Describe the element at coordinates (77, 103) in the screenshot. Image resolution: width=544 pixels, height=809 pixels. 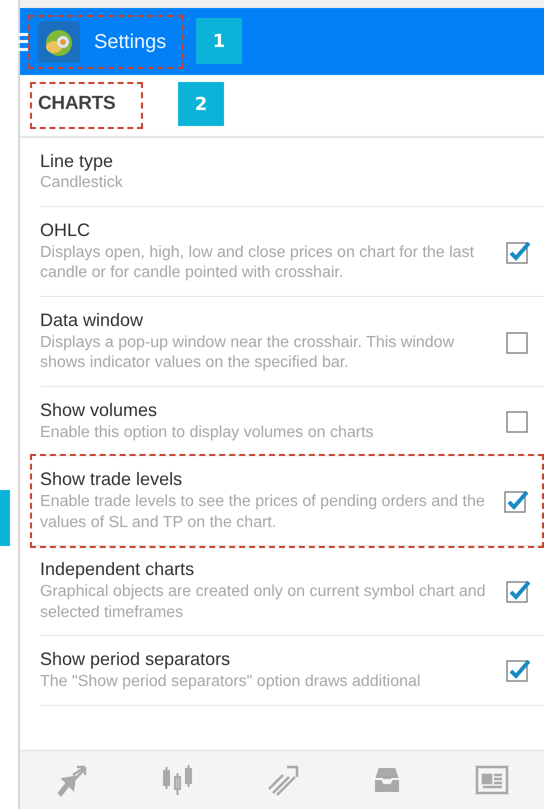
I see `section-heading: CHARTS` at that location.